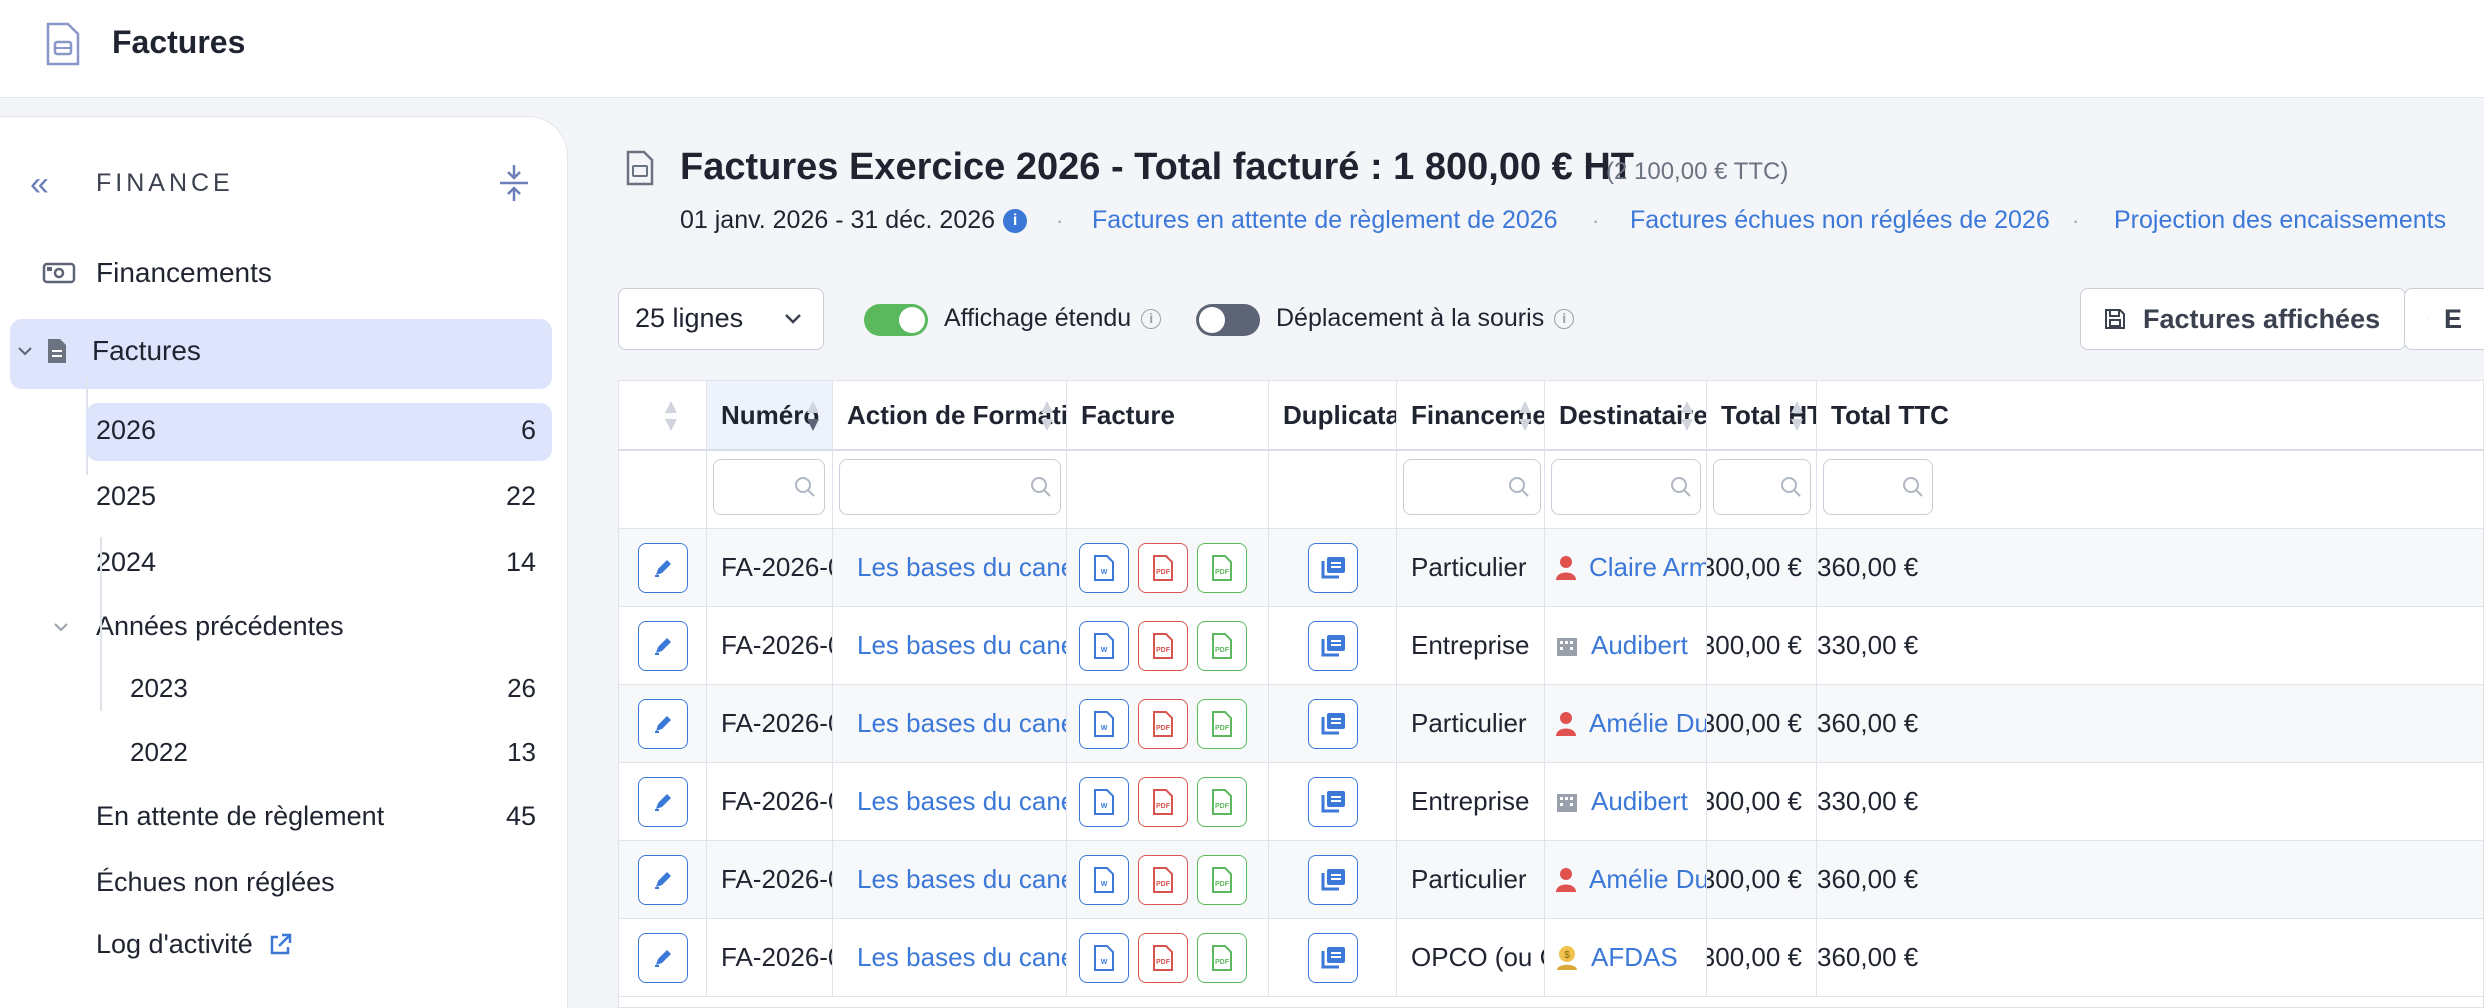  I want to click on link-overdue-2026: Factures échues non réglées de 2026, so click(1840, 220).